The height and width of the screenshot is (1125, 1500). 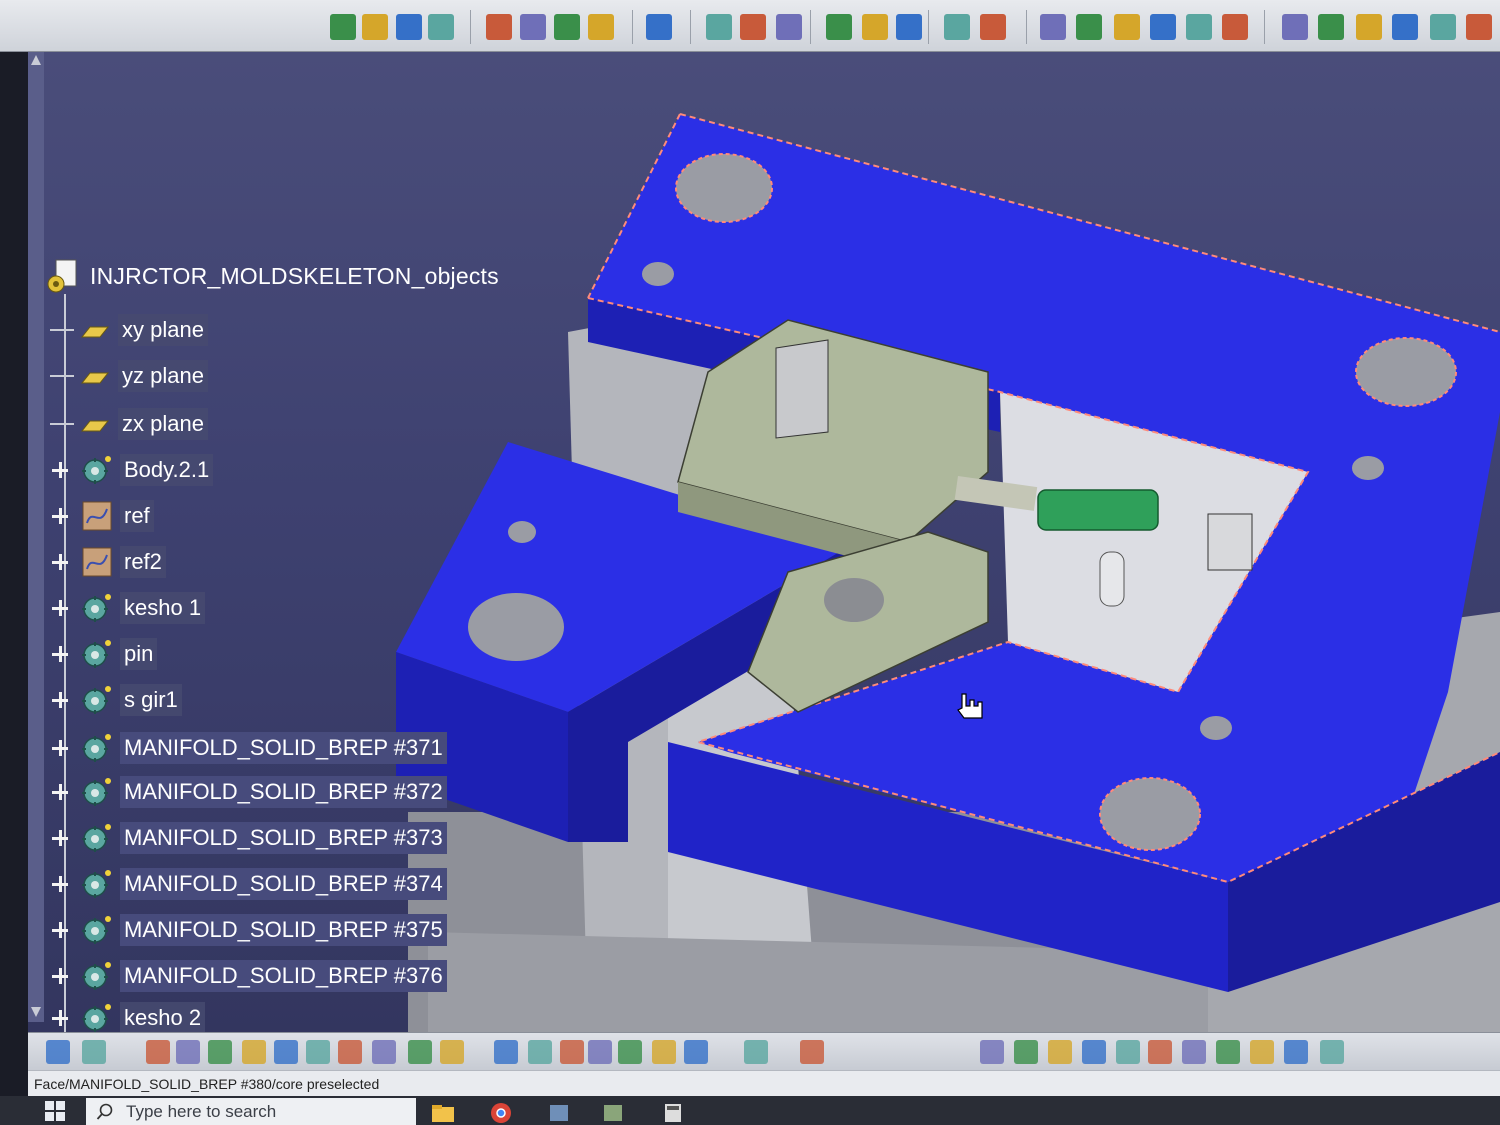 I want to click on tree-node: MANIFOLD_SOLID_BREP #373, so click(x=248, y=838).